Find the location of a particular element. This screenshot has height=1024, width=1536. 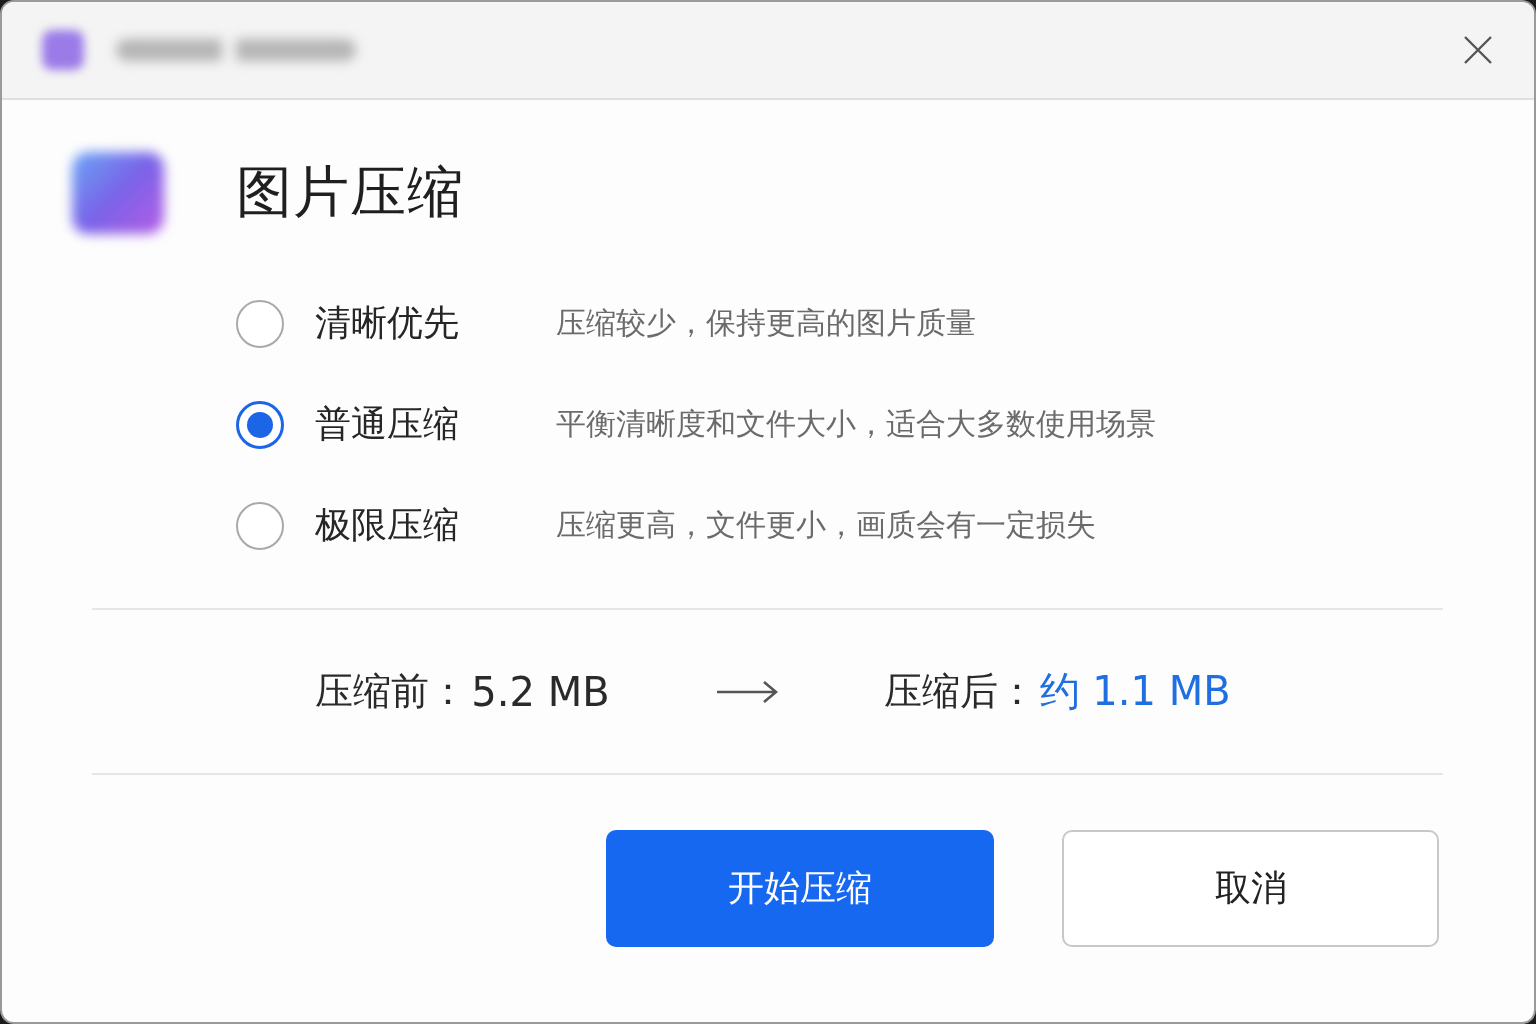

option-description: 平衡清晰度和文件大小，适合大多数使用场景 is located at coordinates (856, 424).